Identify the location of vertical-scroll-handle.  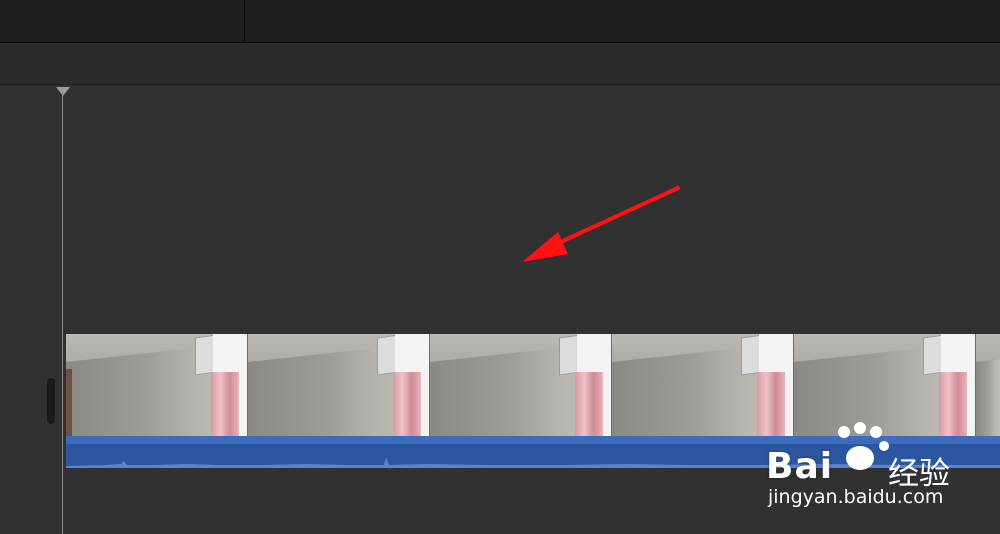
(51, 401).